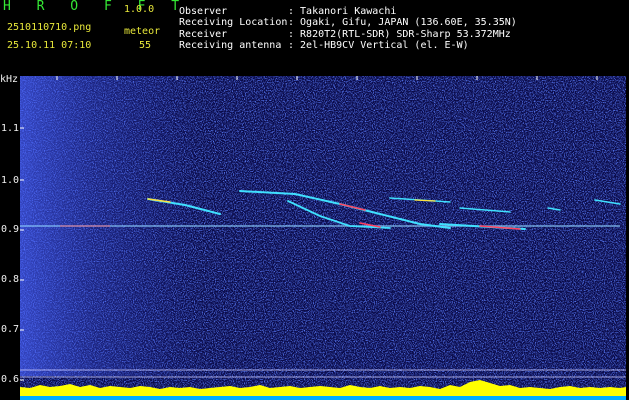 The height and width of the screenshot is (400, 629). Describe the element at coordinates (203, 11) in the screenshot. I see `observer-label: Observer` at that location.